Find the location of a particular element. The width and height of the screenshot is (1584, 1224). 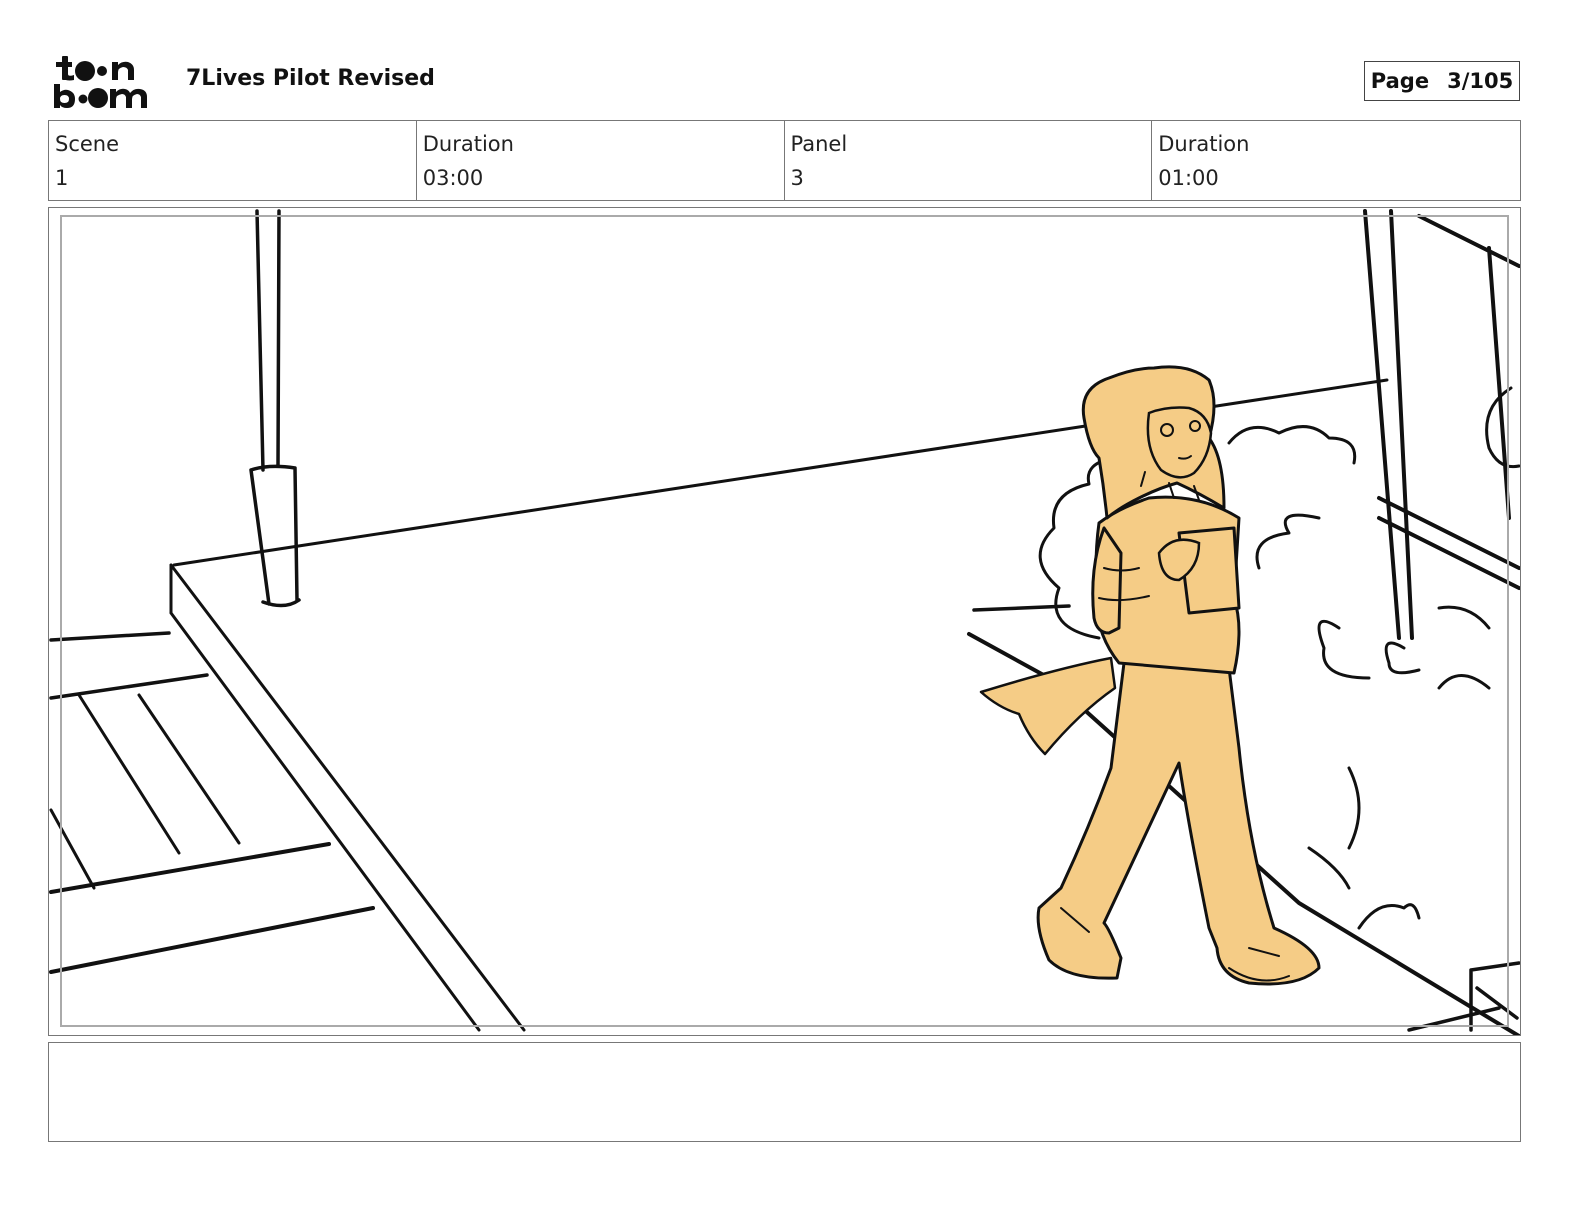

panel-duration-value: 01:00 is located at coordinates (1188, 178).